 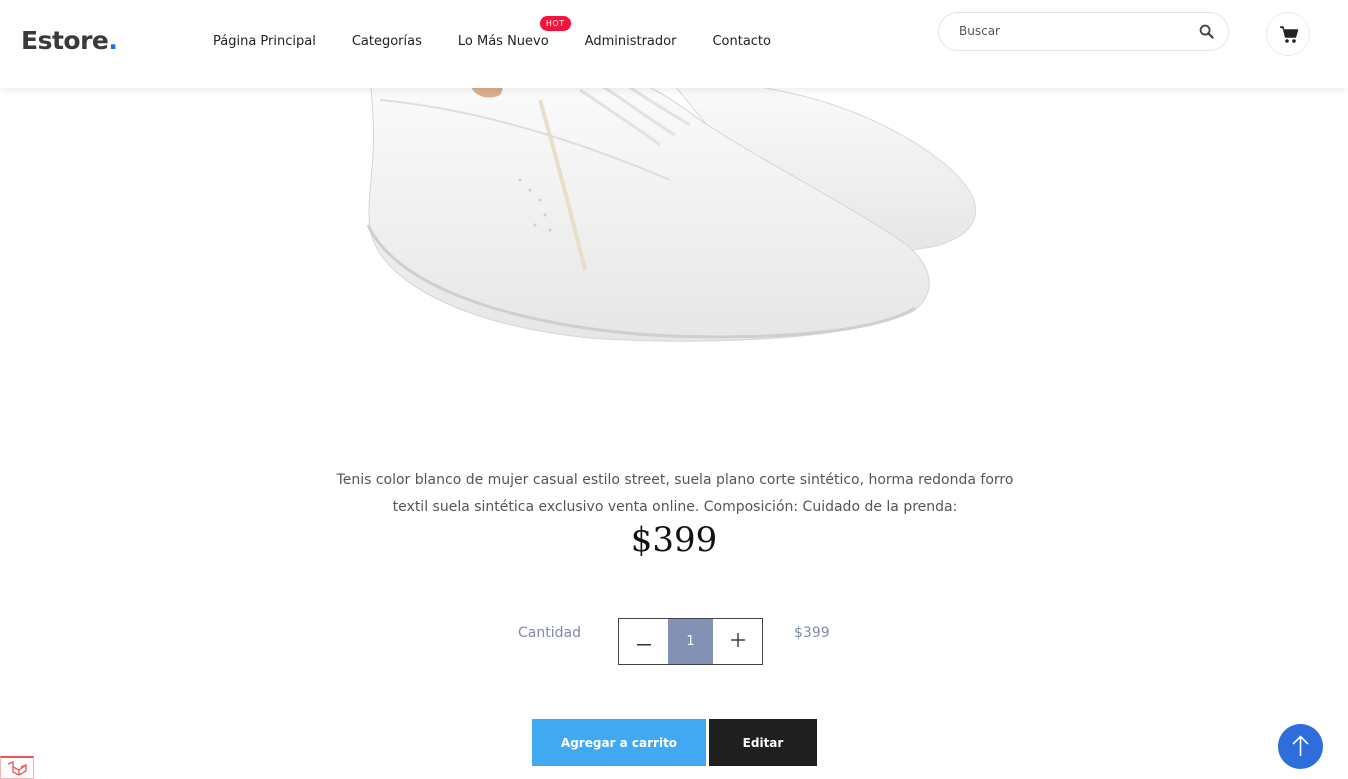 I want to click on edit-button: Editar, so click(x=763, y=742).